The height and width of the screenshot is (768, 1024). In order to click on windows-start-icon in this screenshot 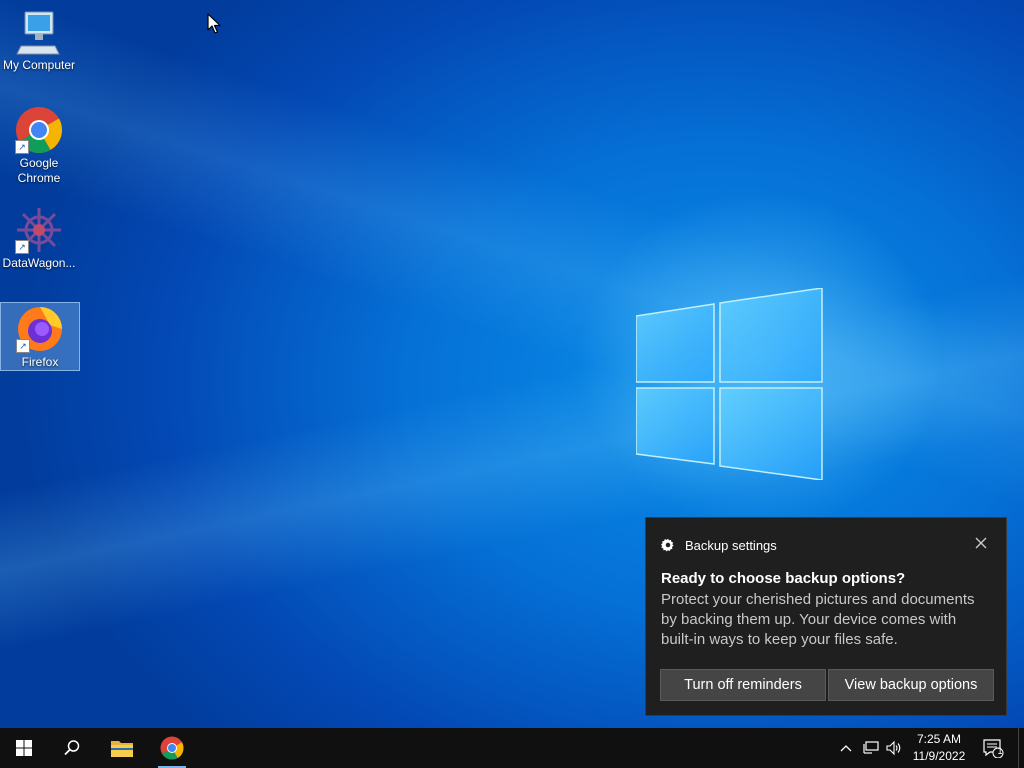, I will do `click(24, 748)`.